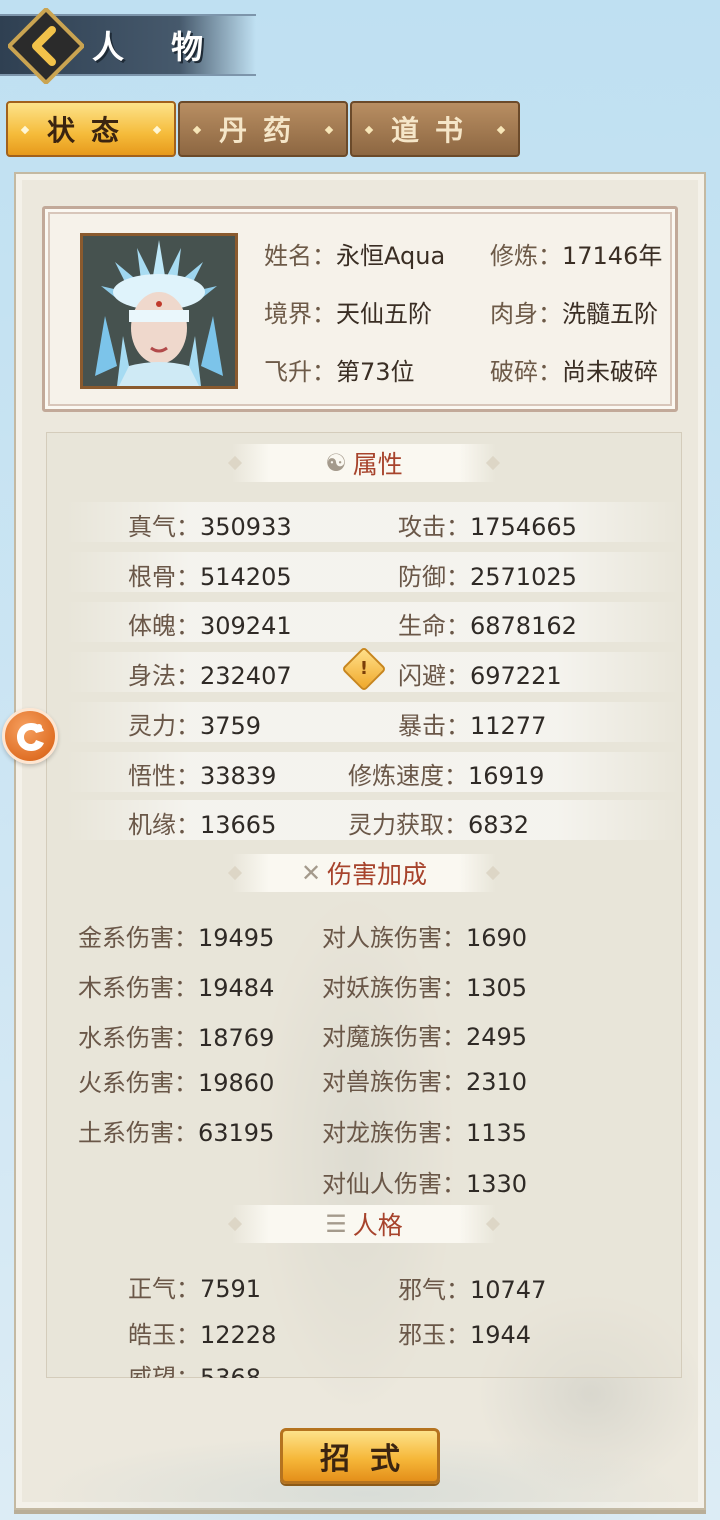  I want to click on yin-yang-icon: ☯, so click(336, 463).